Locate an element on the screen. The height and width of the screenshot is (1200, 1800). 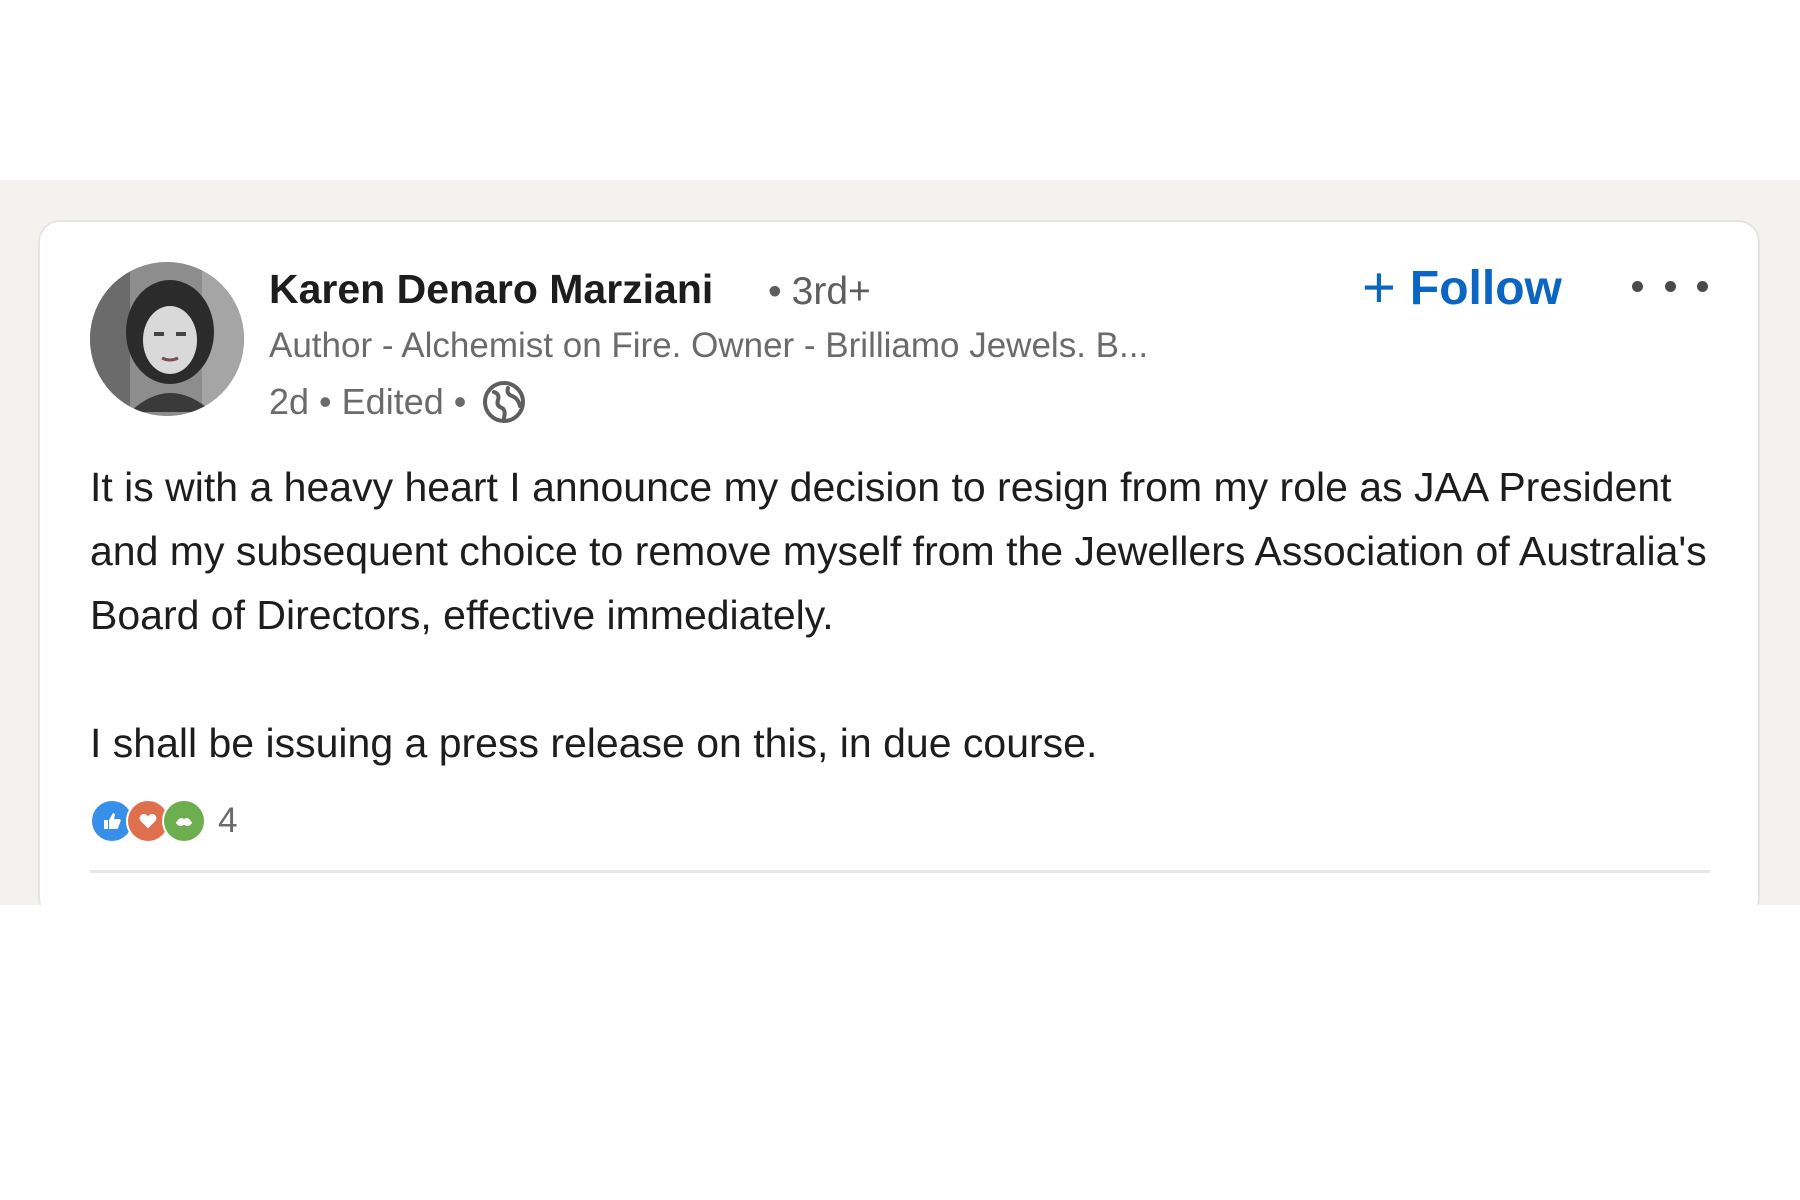
edited-label: Edited is located at coordinates (392, 401).